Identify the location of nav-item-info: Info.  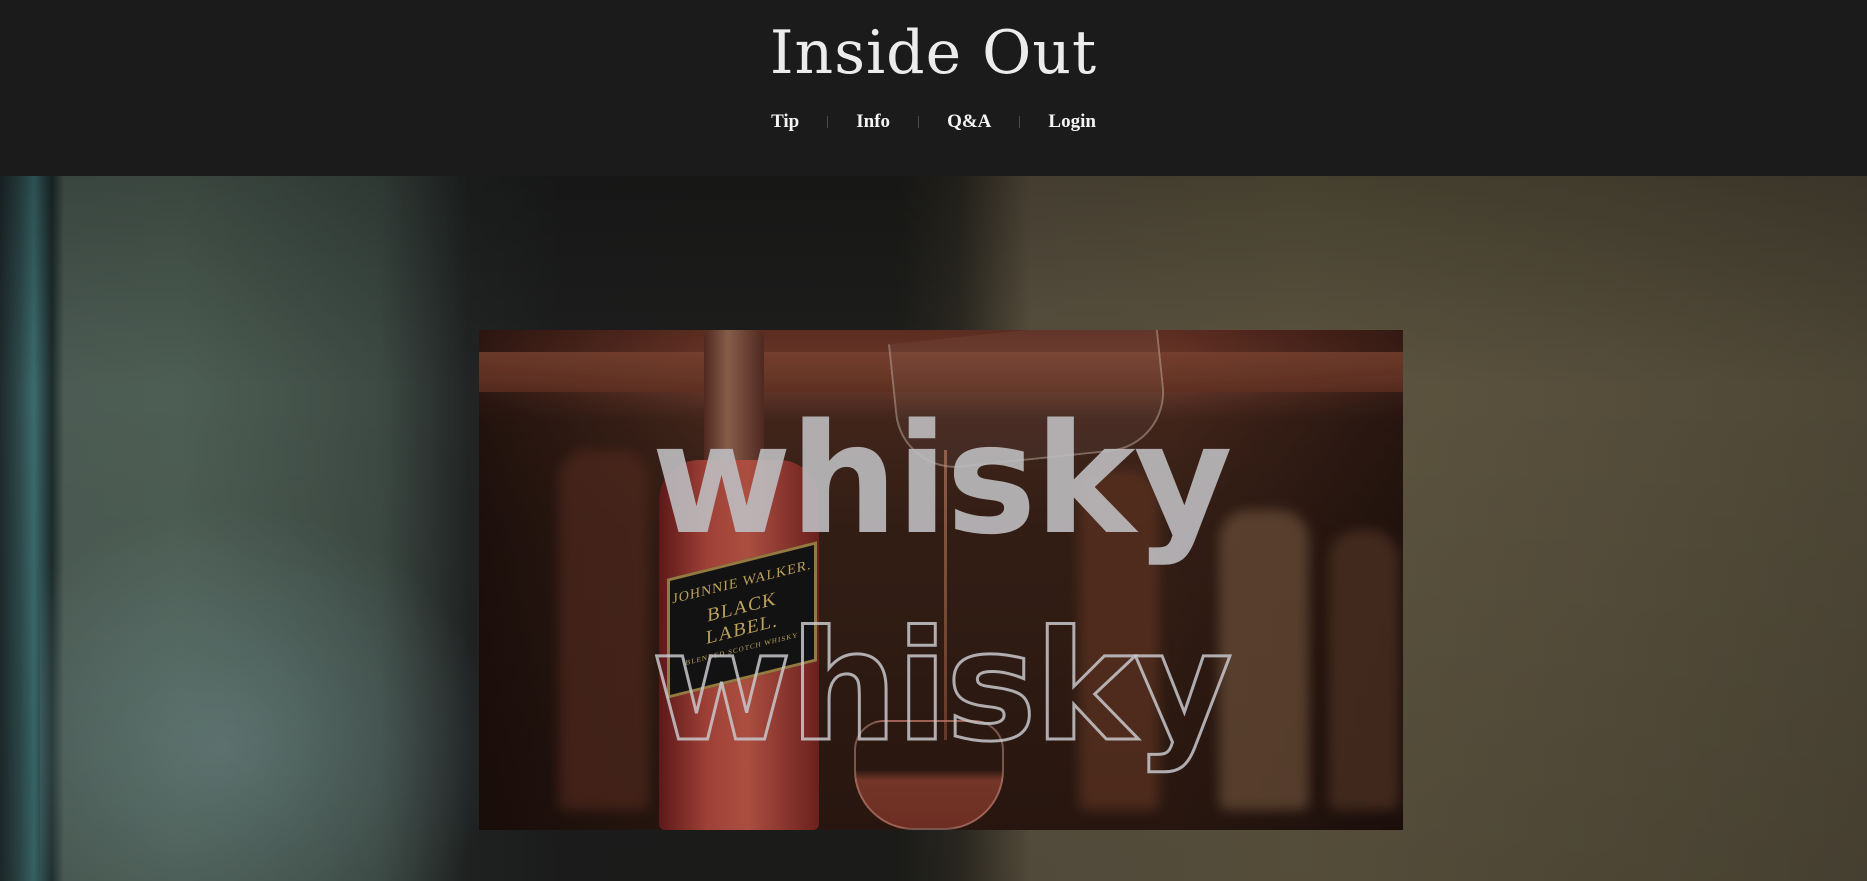
(873, 122).